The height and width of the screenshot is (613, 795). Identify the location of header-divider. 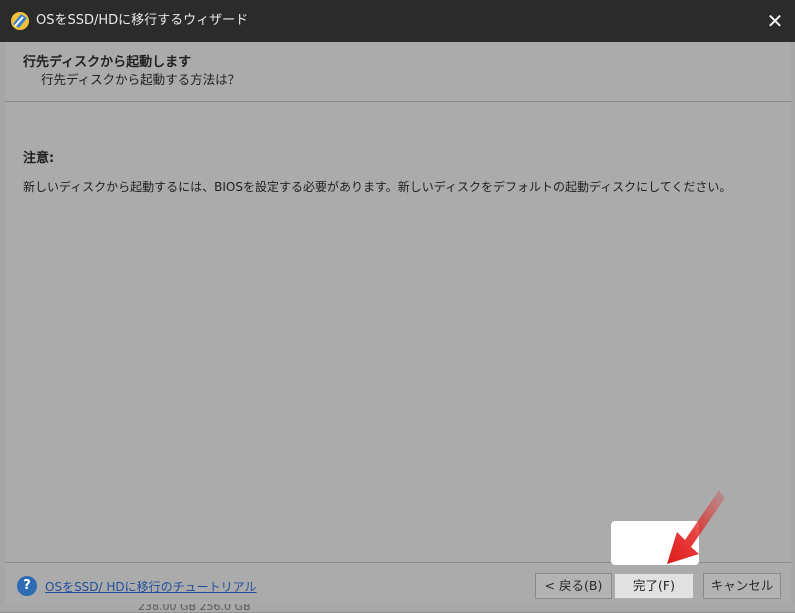
(398, 101).